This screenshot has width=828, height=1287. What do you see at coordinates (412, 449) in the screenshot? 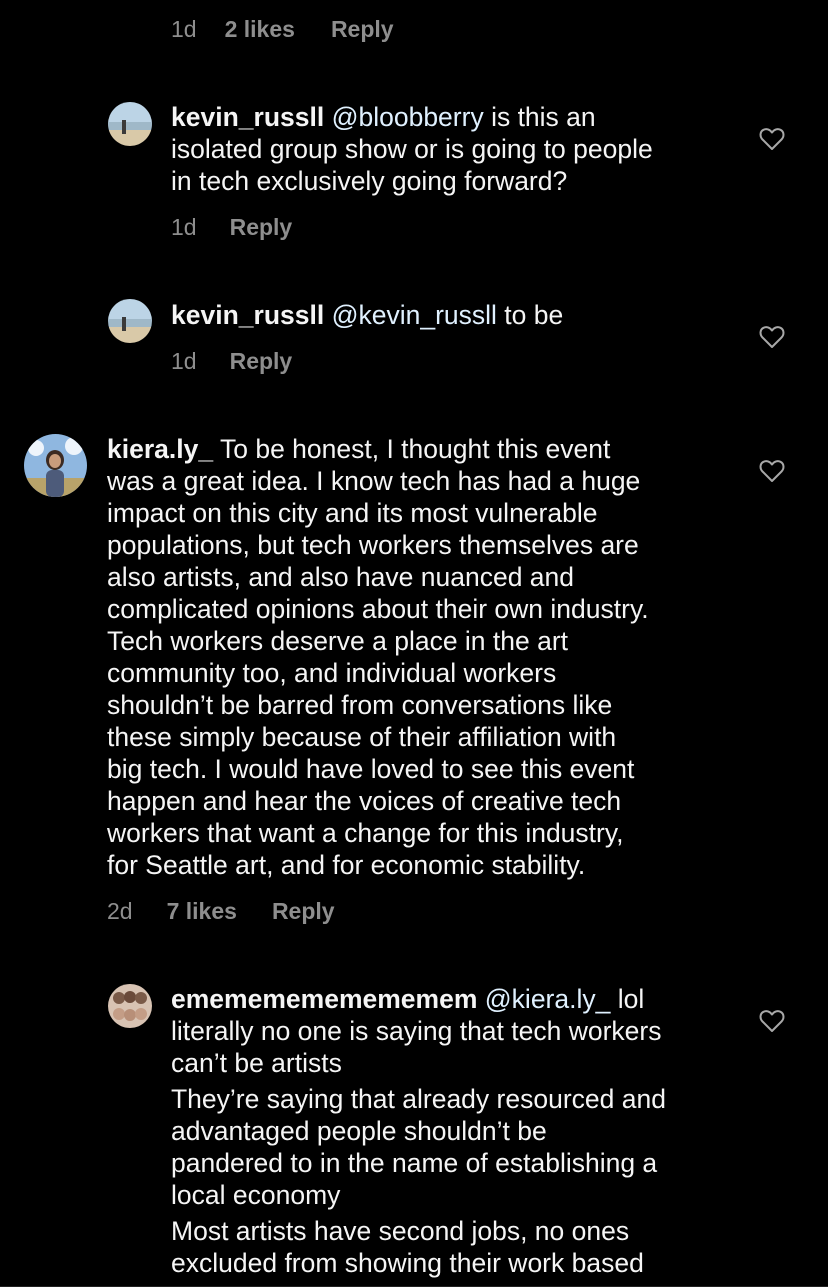
I see `comment-line: To be honest, I thought this event` at bounding box center [412, 449].